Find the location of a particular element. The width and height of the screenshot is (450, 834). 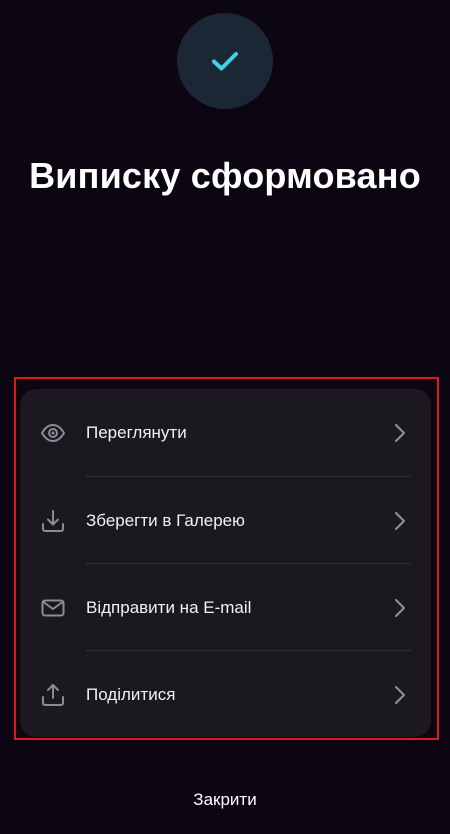

eye-icon is located at coordinates (53, 433).